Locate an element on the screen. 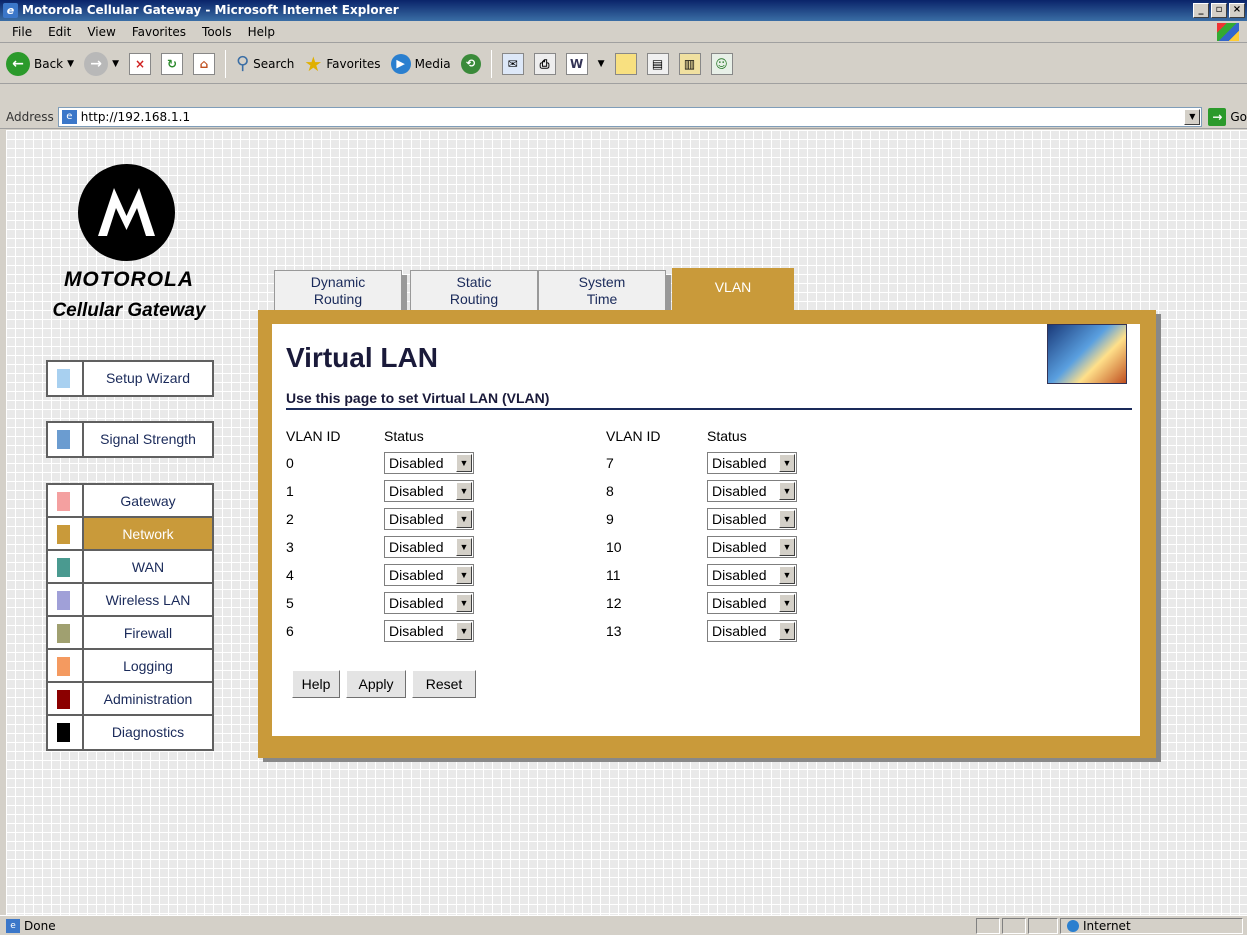 This screenshot has height=935, width=1247. minimize-button: _ is located at coordinates (1201, 10).